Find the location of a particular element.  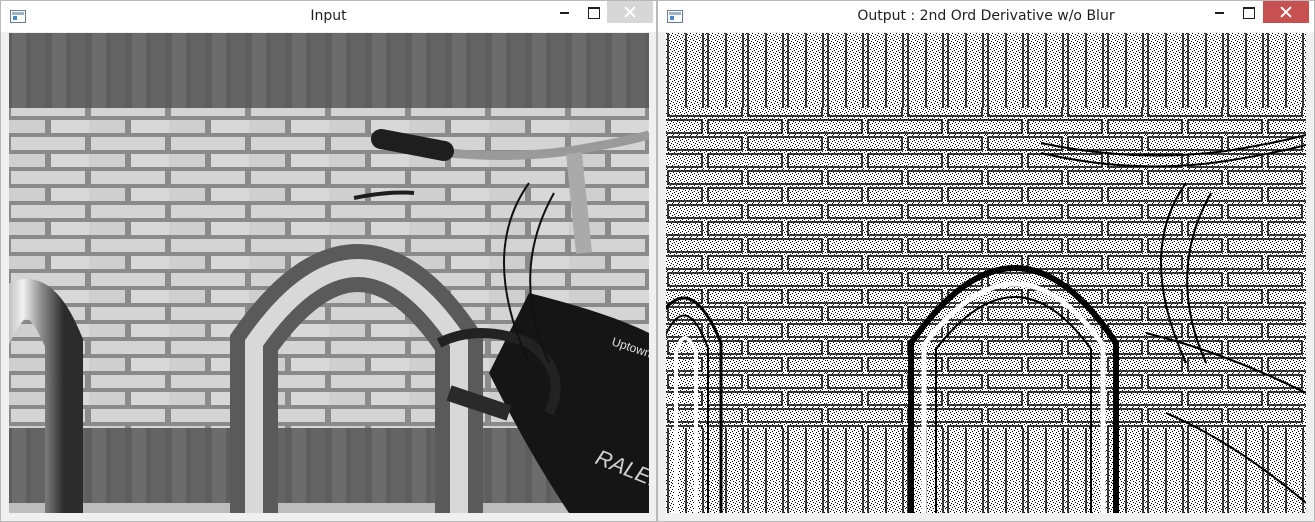

output-titlebar: Output : 2nd Ord Derivative w/o Blur is located at coordinates (986, 16).